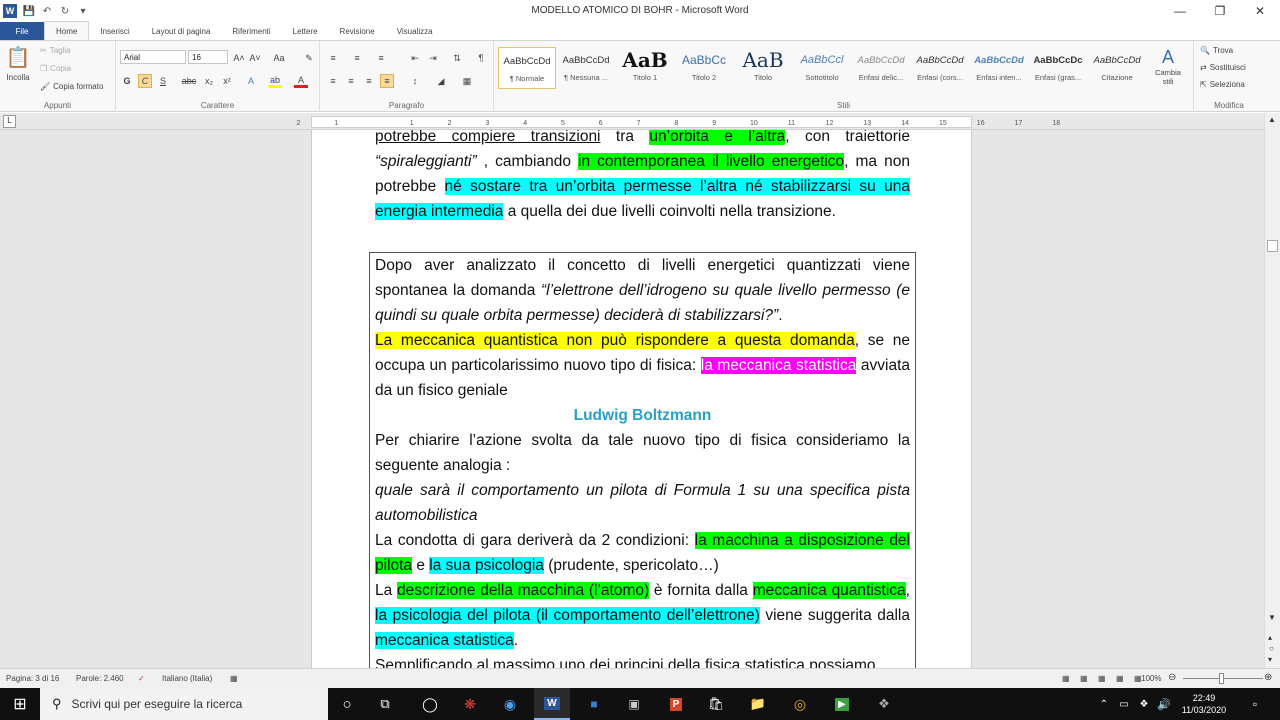  Describe the element at coordinates (430, 704) in the screenshot. I see `app-icon-1: ◯` at that location.